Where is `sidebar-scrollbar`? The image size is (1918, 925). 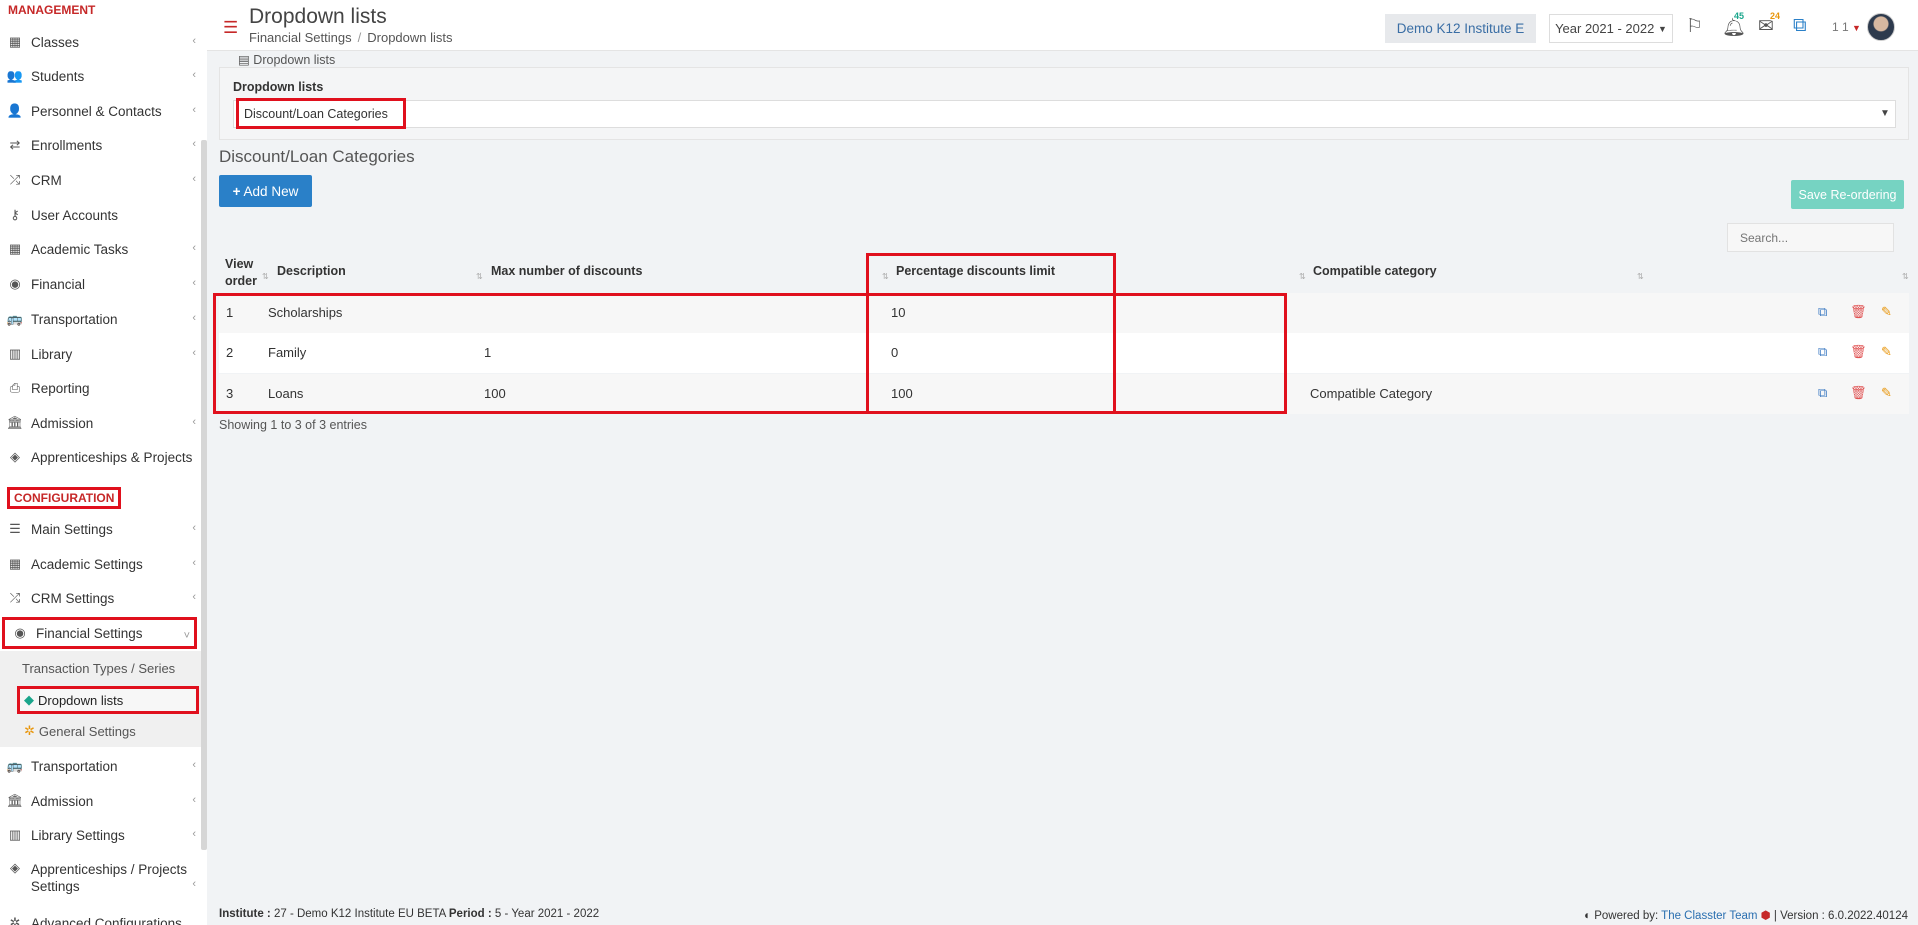 sidebar-scrollbar is located at coordinates (204, 495).